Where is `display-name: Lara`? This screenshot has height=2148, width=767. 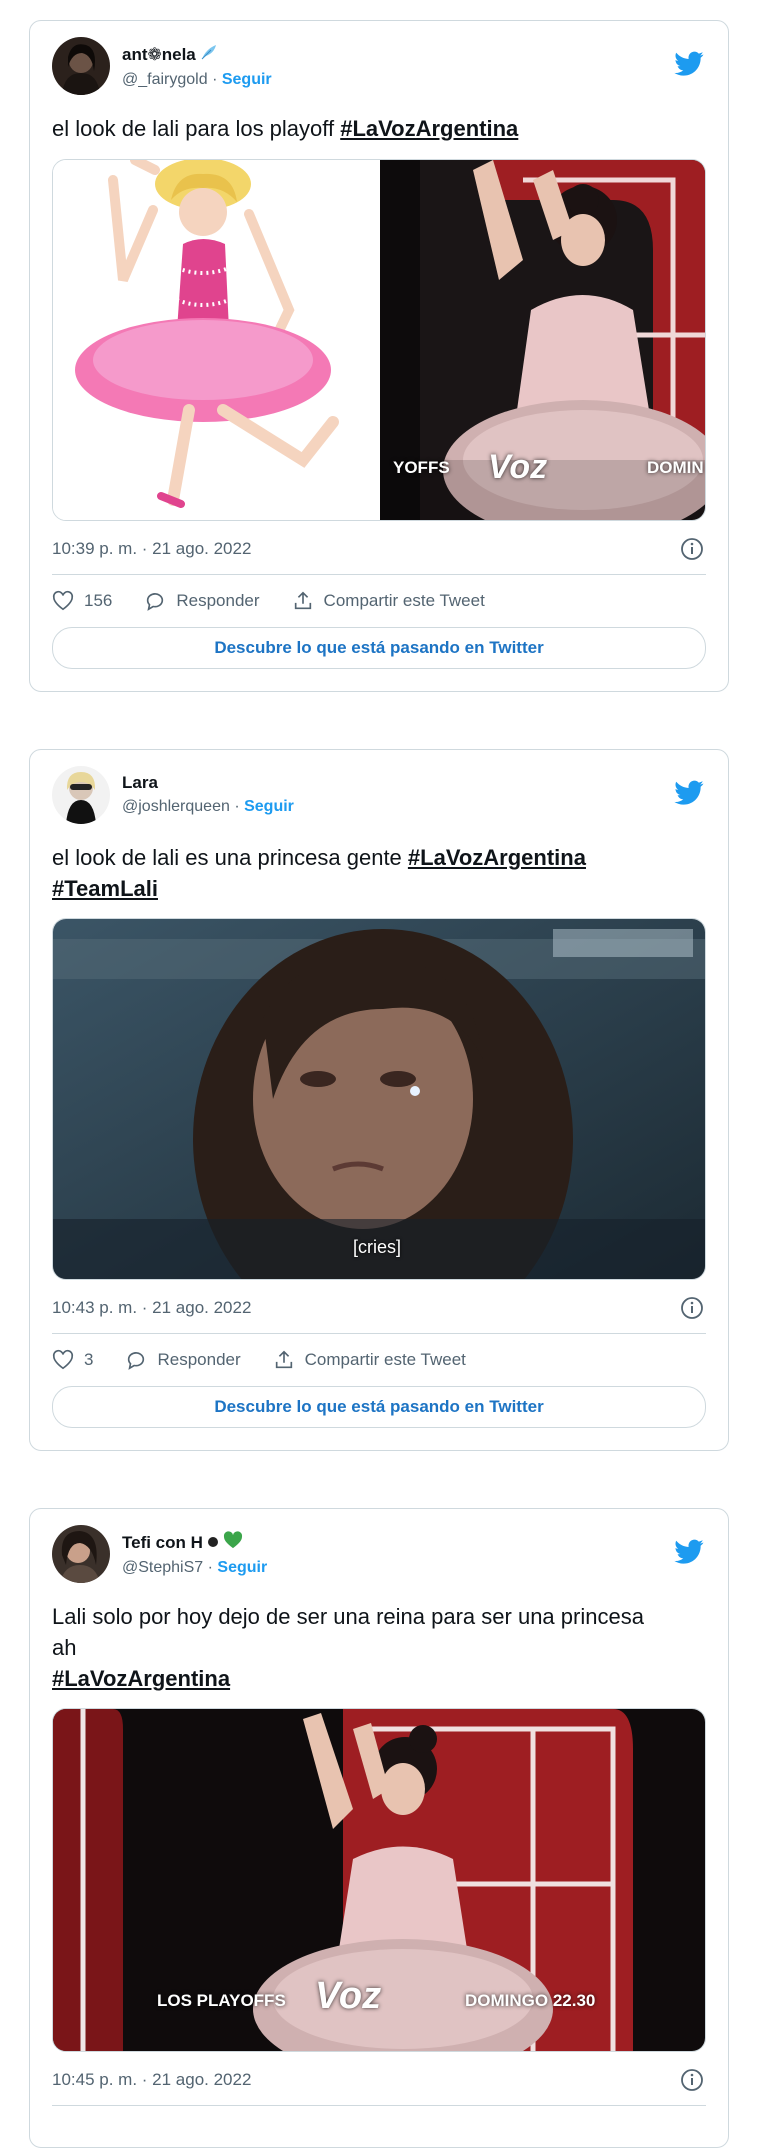
display-name: Lara is located at coordinates (208, 783).